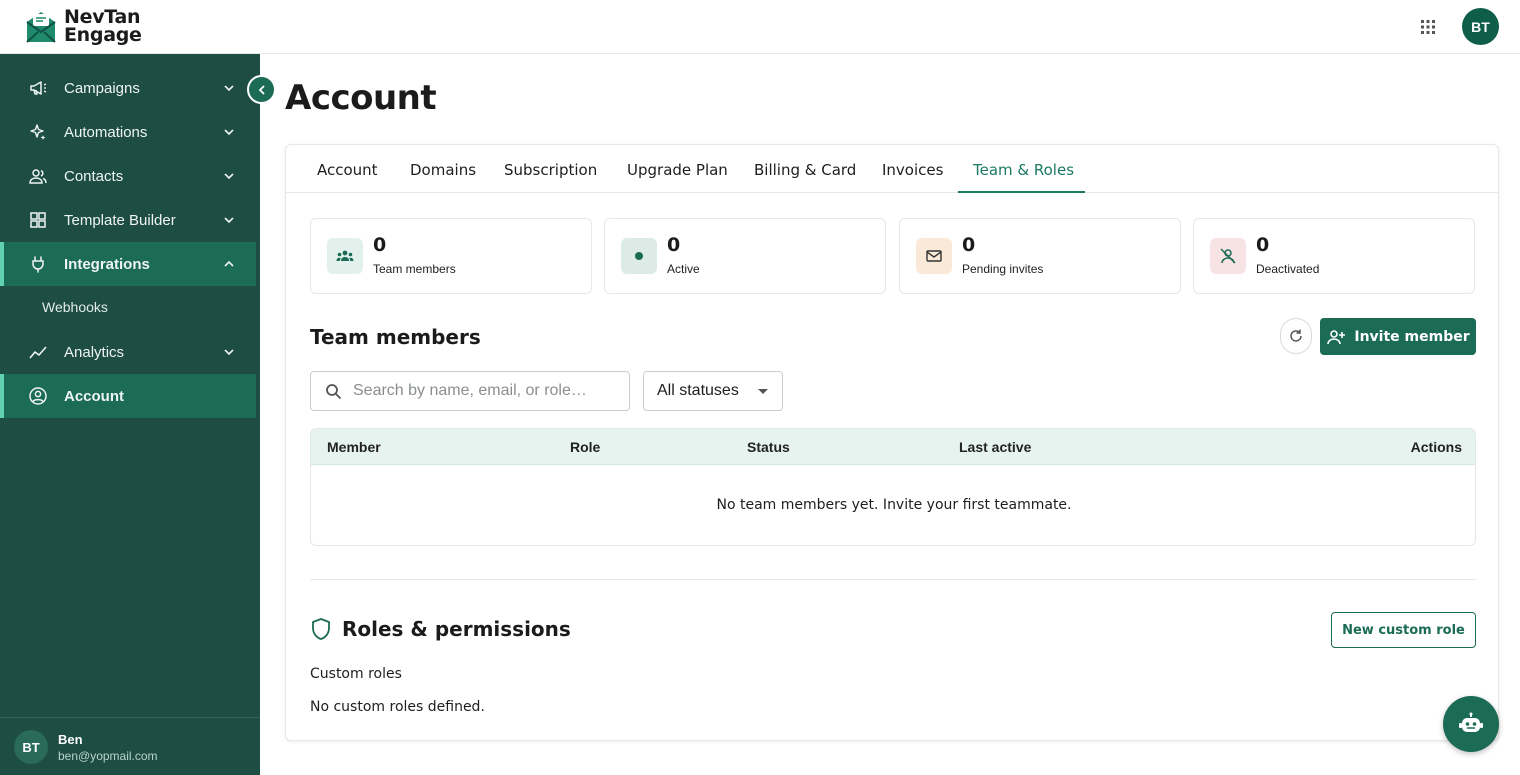  I want to click on sidebar-collapse-button, so click(261, 89).